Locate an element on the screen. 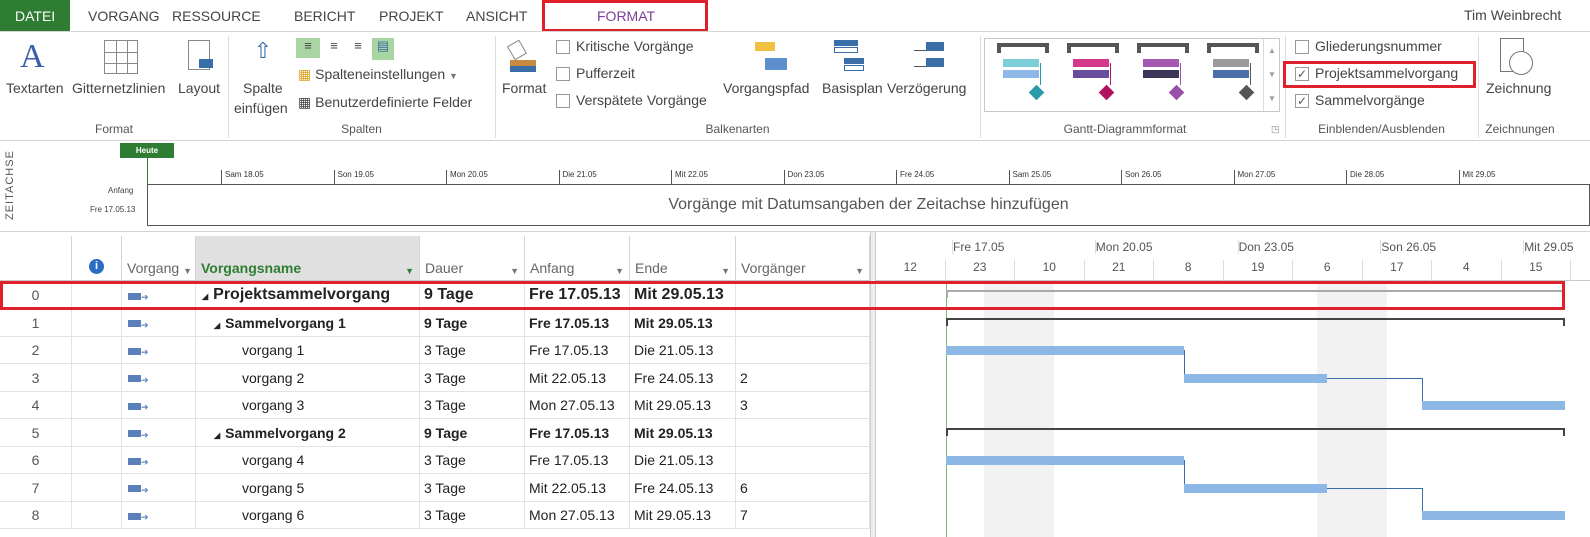 This screenshot has height=537, width=1590. basisplan-button: Basisplan is located at coordinates (852, 88).